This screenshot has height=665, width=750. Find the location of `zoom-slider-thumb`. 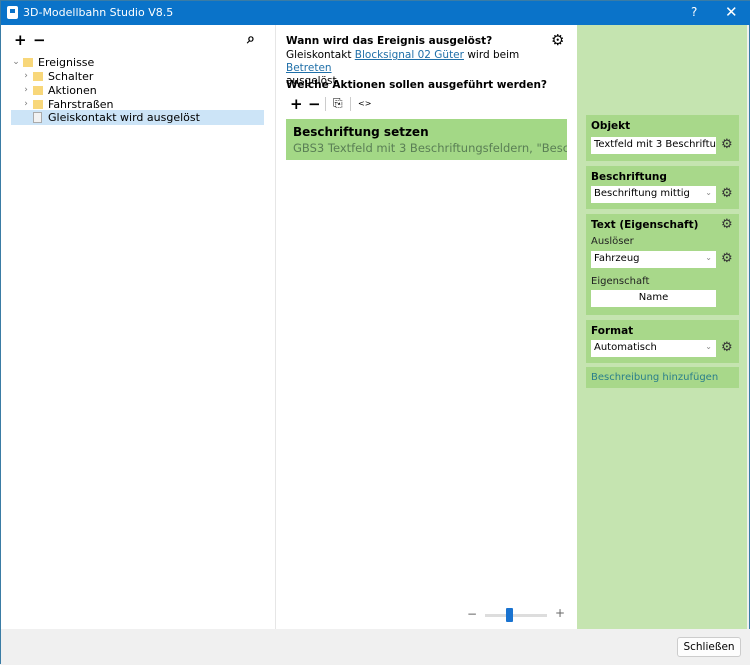

zoom-slider-thumb is located at coordinates (510, 615).